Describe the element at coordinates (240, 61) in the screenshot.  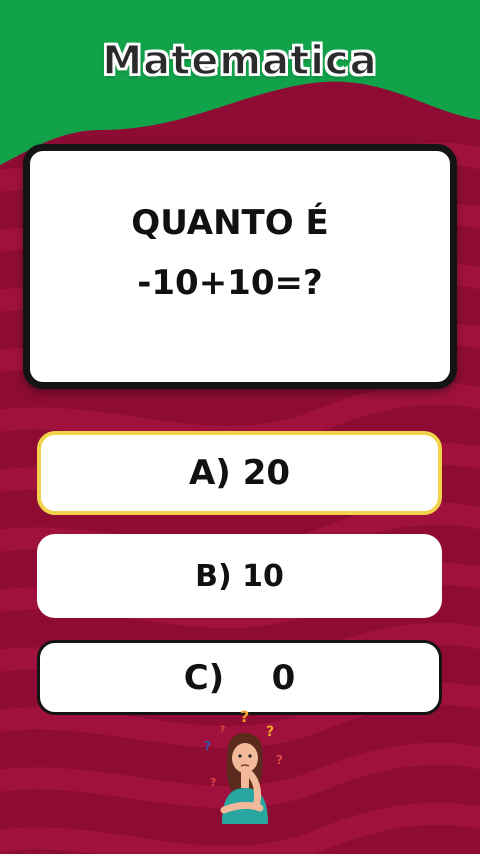
I see `quiz-title: Matematica` at that location.